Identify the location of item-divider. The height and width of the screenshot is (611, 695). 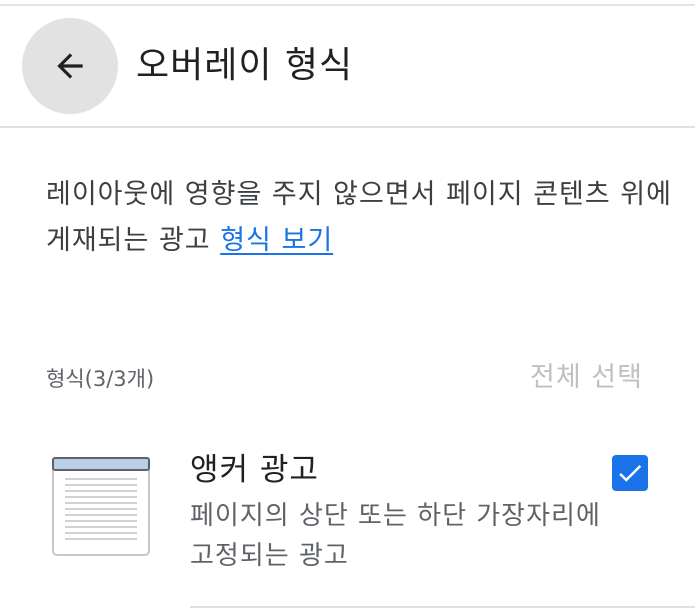
(442, 607).